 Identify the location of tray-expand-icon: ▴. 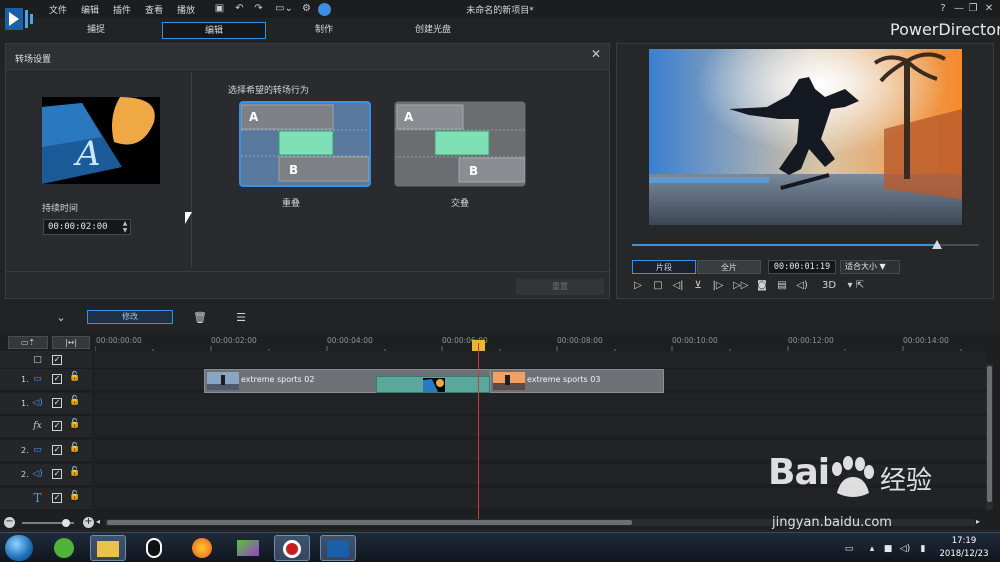
(872, 549).